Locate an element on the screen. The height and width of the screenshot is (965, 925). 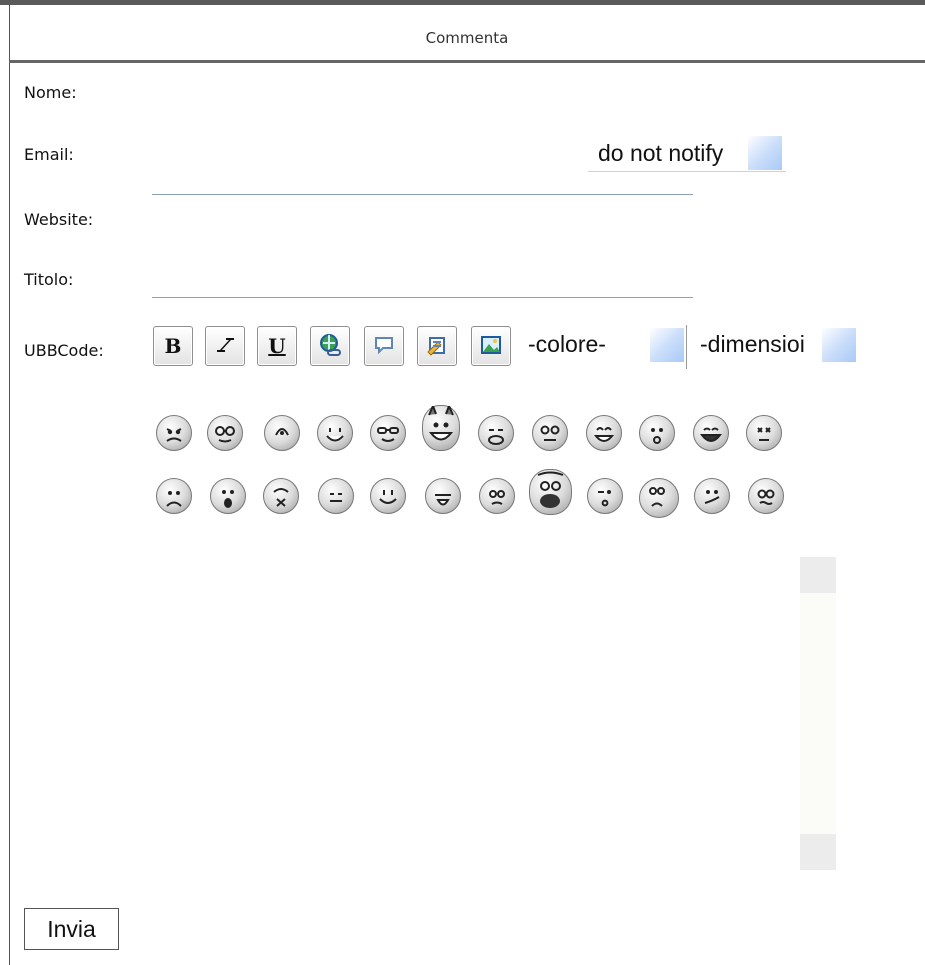
code-button is located at coordinates (437, 346).